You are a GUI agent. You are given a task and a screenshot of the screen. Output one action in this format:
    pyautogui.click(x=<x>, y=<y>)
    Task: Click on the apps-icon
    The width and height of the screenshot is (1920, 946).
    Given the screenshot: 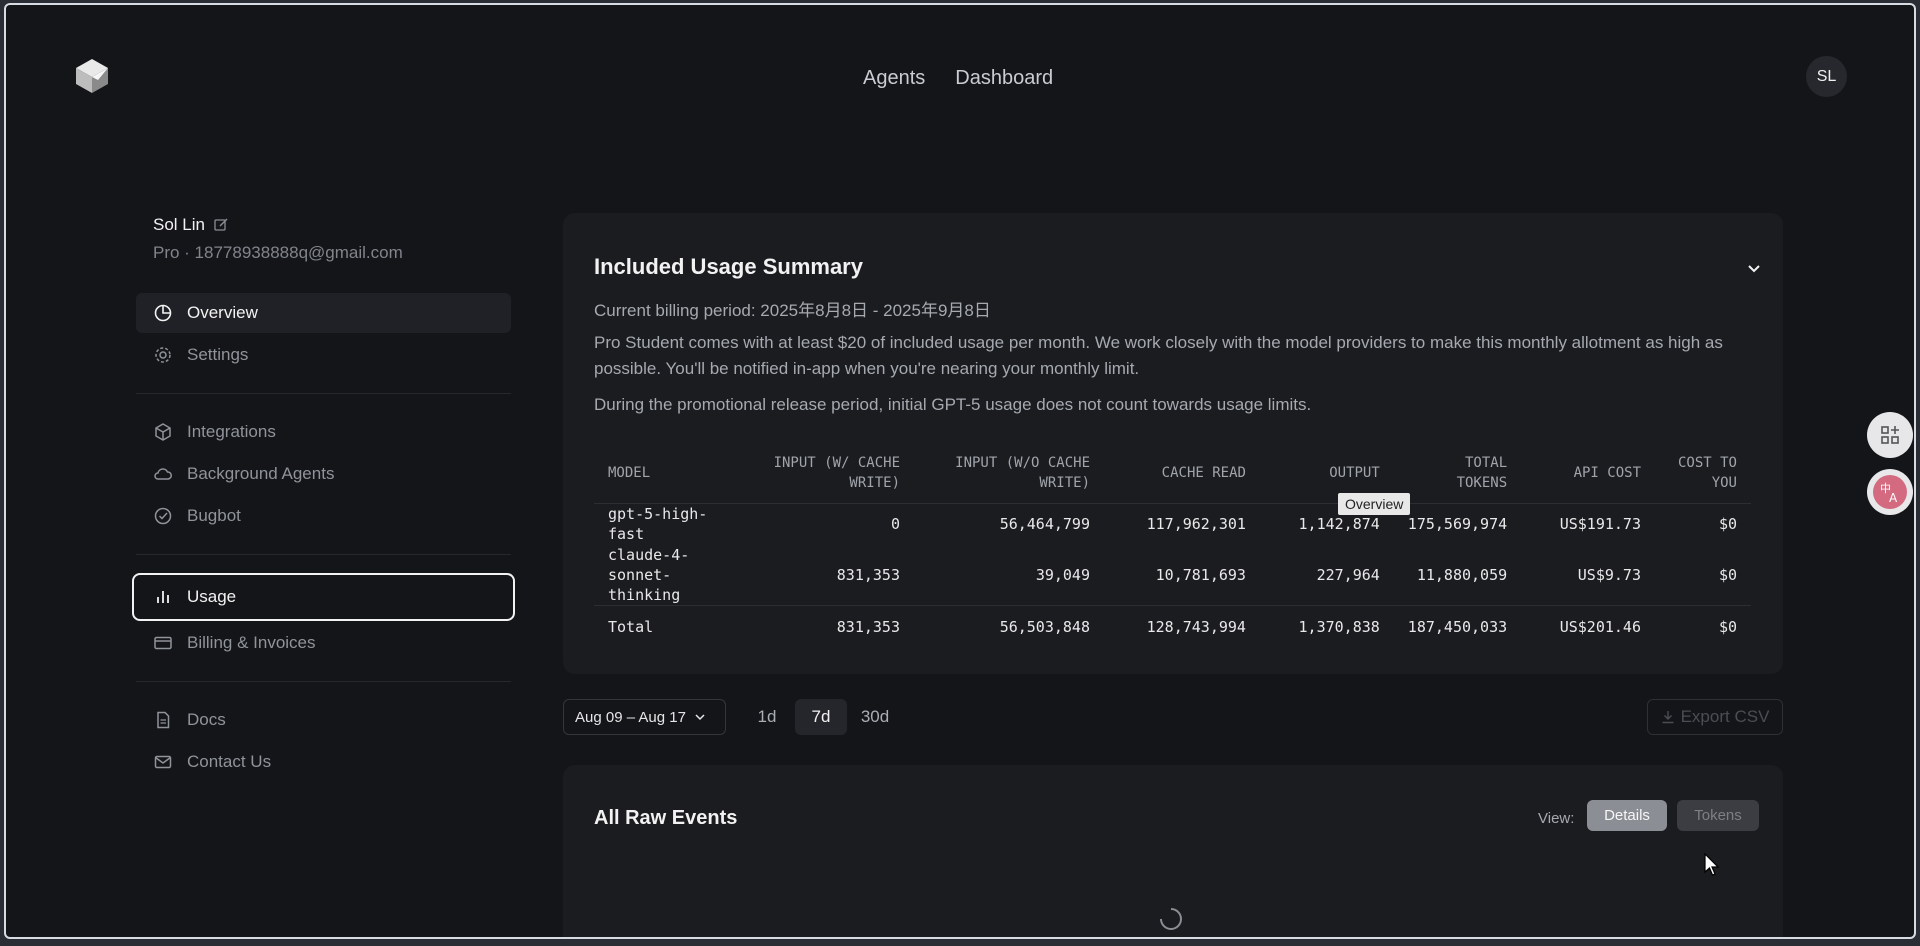 What is the action you would take?
    pyautogui.click(x=1890, y=435)
    